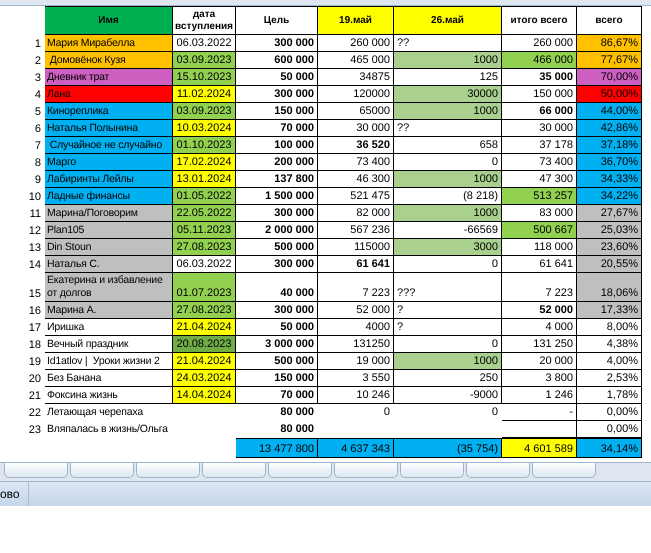  Describe the element at coordinates (609, 264) in the screenshot. I see `table-cell: 20,55%` at that location.